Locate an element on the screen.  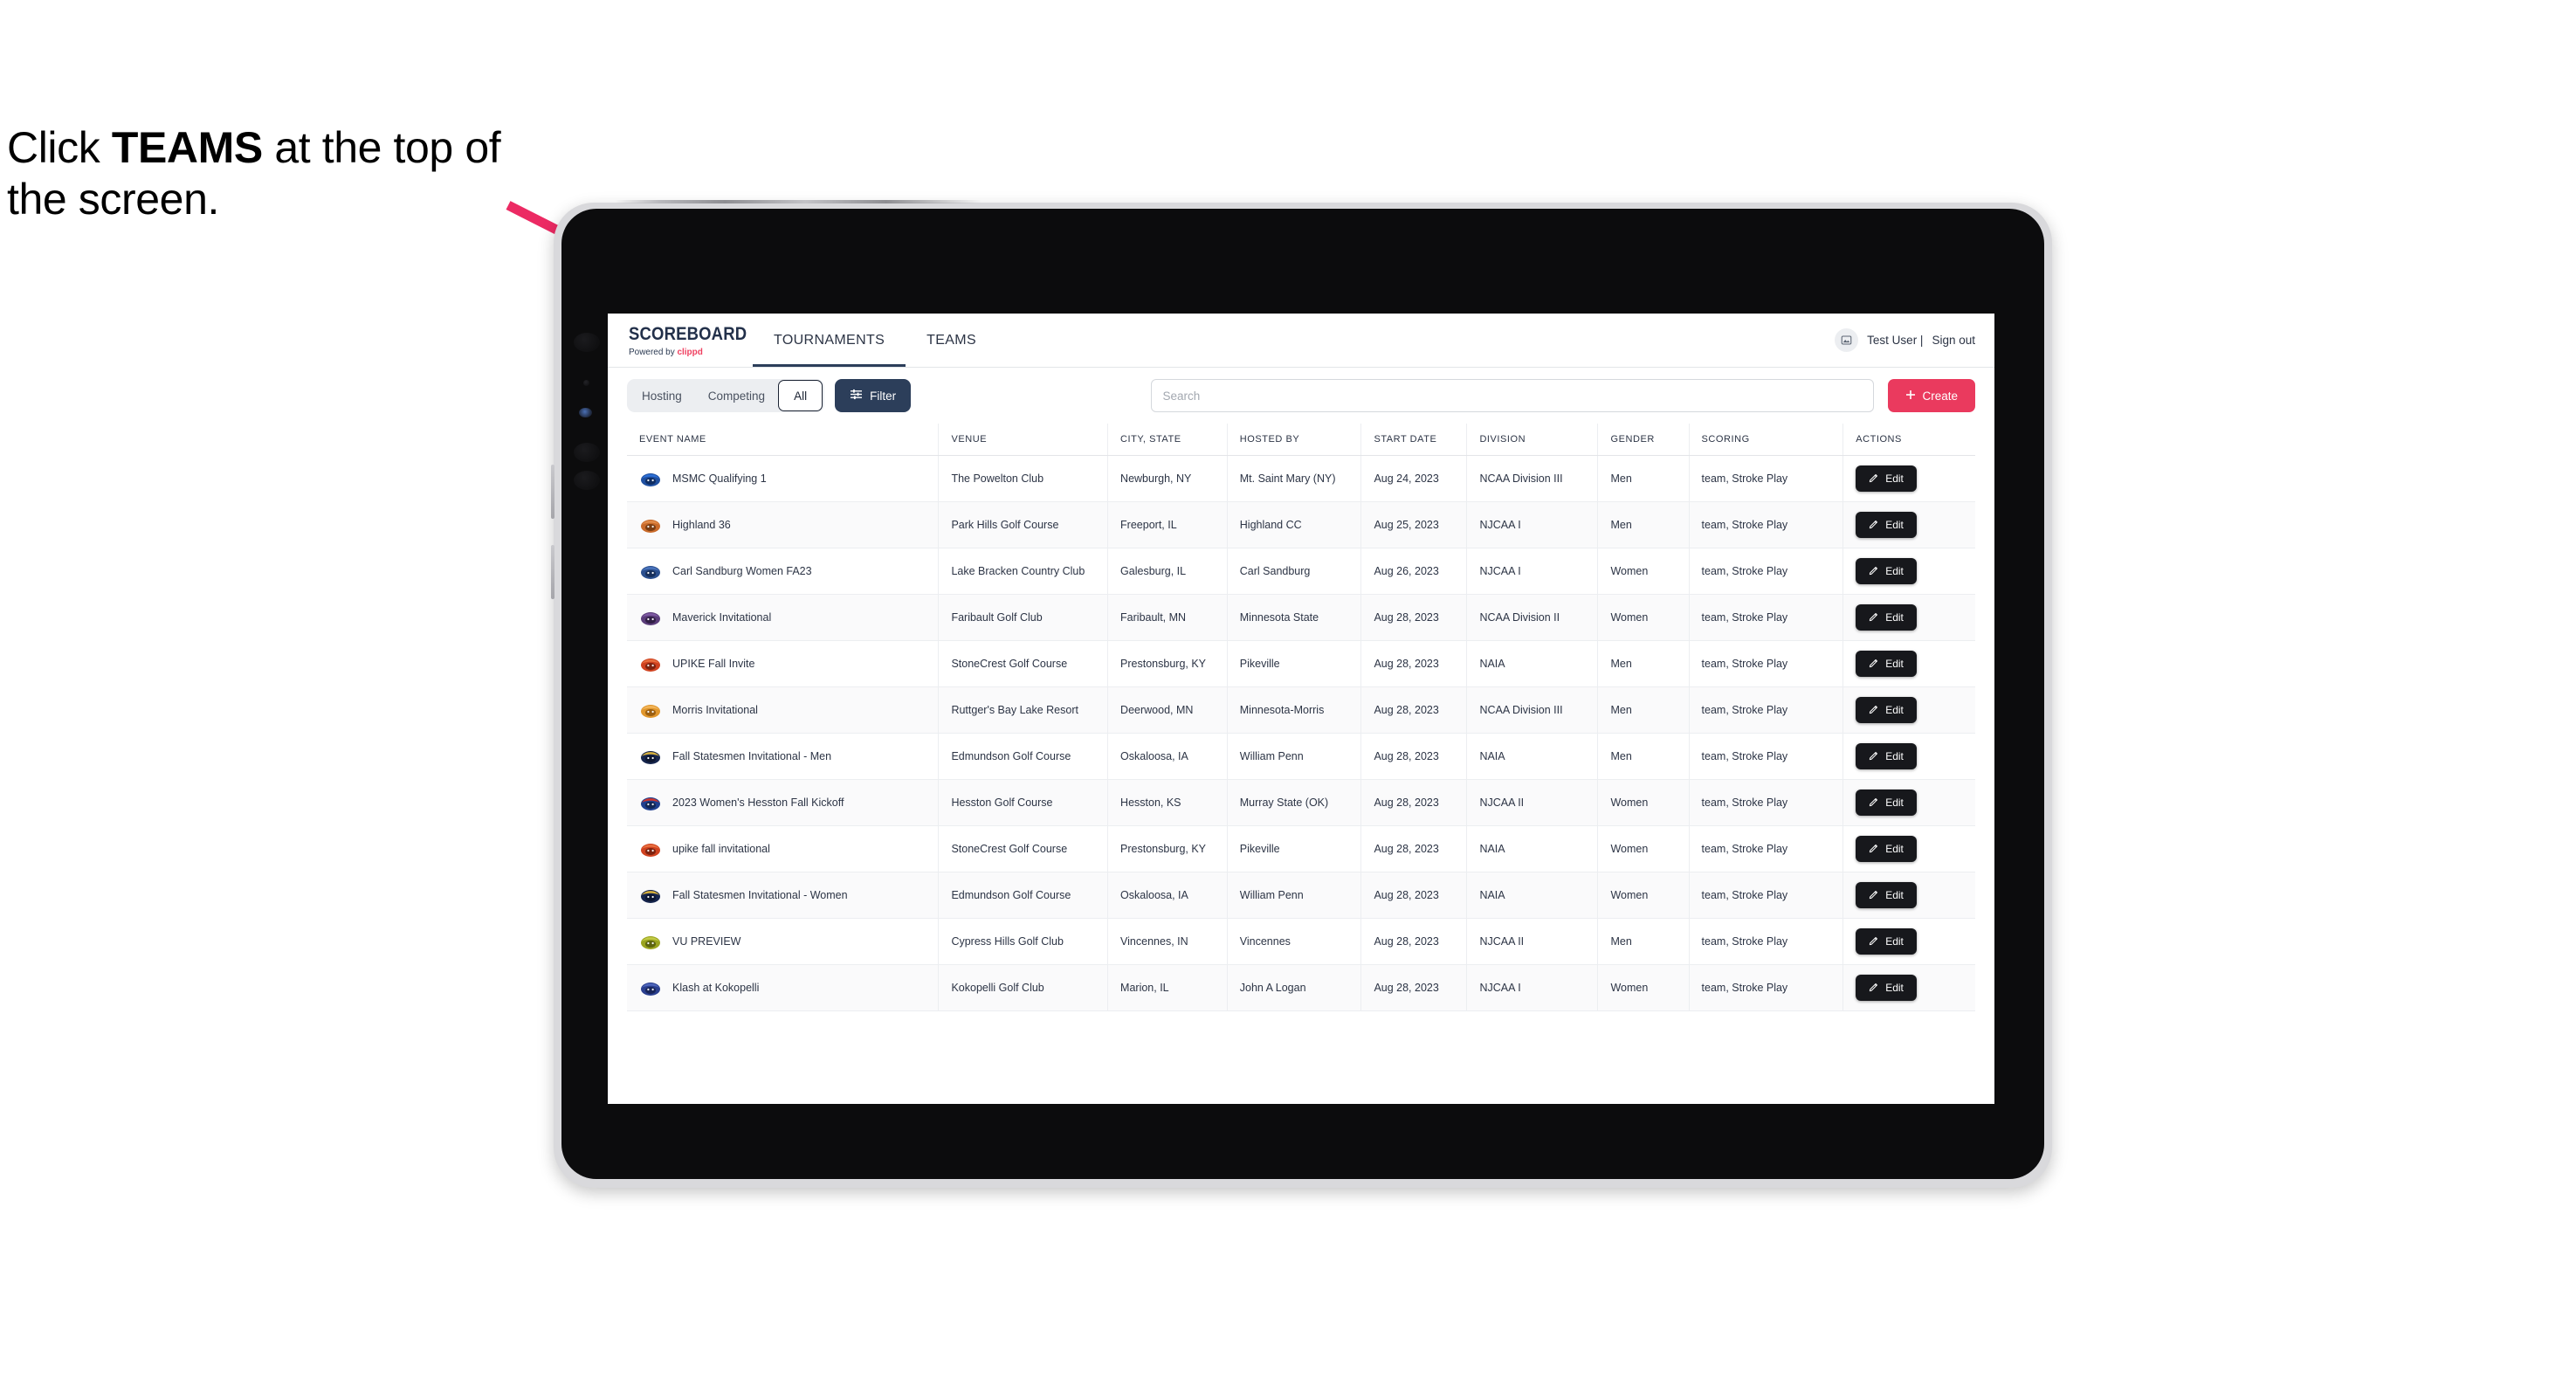
cell-city-state: Vincennes, IN is located at coordinates (1167, 941).